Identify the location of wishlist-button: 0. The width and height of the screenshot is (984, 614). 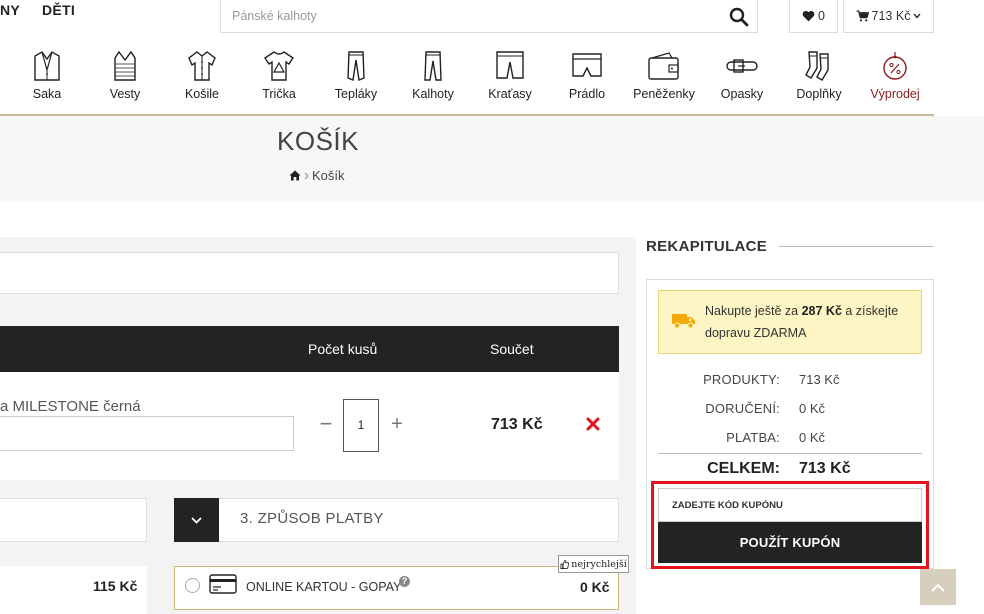
(813, 16).